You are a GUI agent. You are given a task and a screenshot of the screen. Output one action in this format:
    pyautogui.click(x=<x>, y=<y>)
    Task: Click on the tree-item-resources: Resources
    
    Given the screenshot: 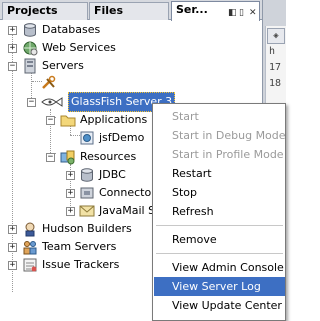 What is the action you would take?
    pyautogui.click(x=98, y=157)
    